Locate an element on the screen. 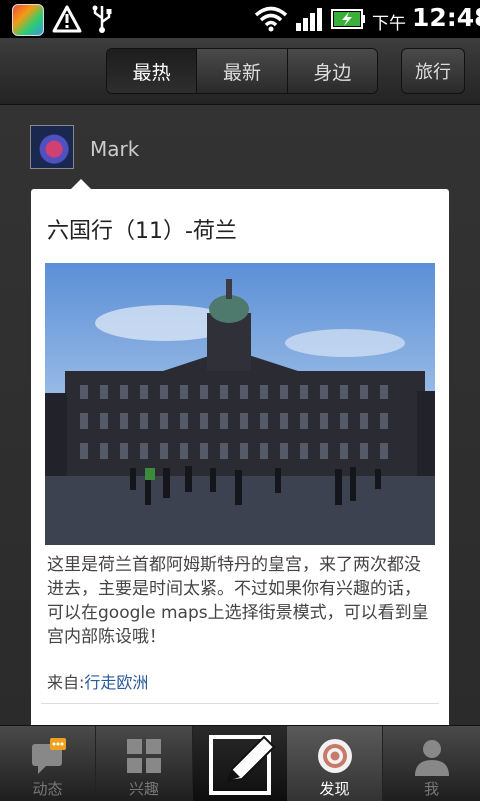  nav-feed: 动态 is located at coordinates (48, 763).